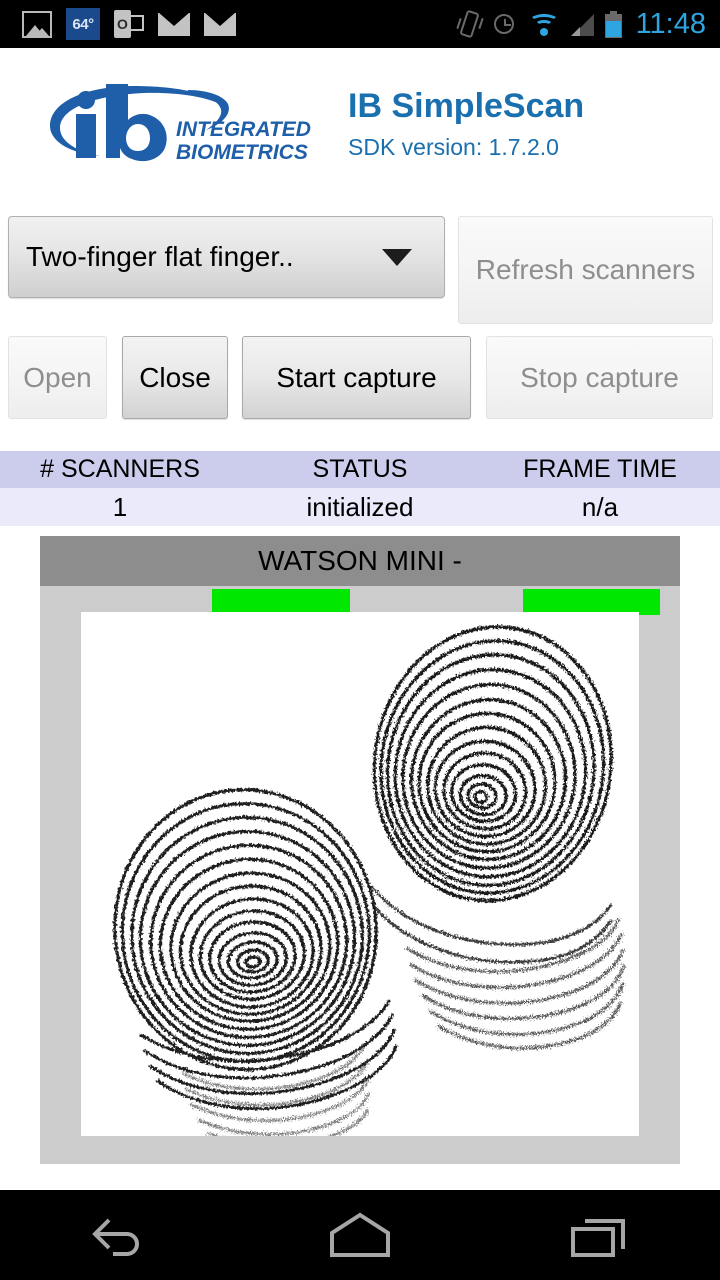  What do you see at coordinates (585, 270) in the screenshot?
I see `refresh-scanners-button: Refresh scanners` at bounding box center [585, 270].